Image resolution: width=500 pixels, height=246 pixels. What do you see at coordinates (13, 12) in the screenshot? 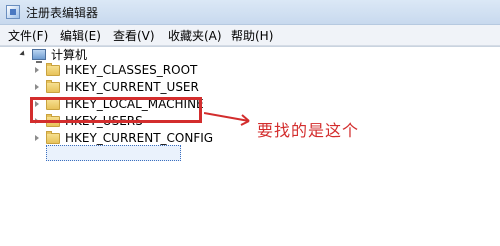
I see `registry-editor-icon` at bounding box center [13, 12].